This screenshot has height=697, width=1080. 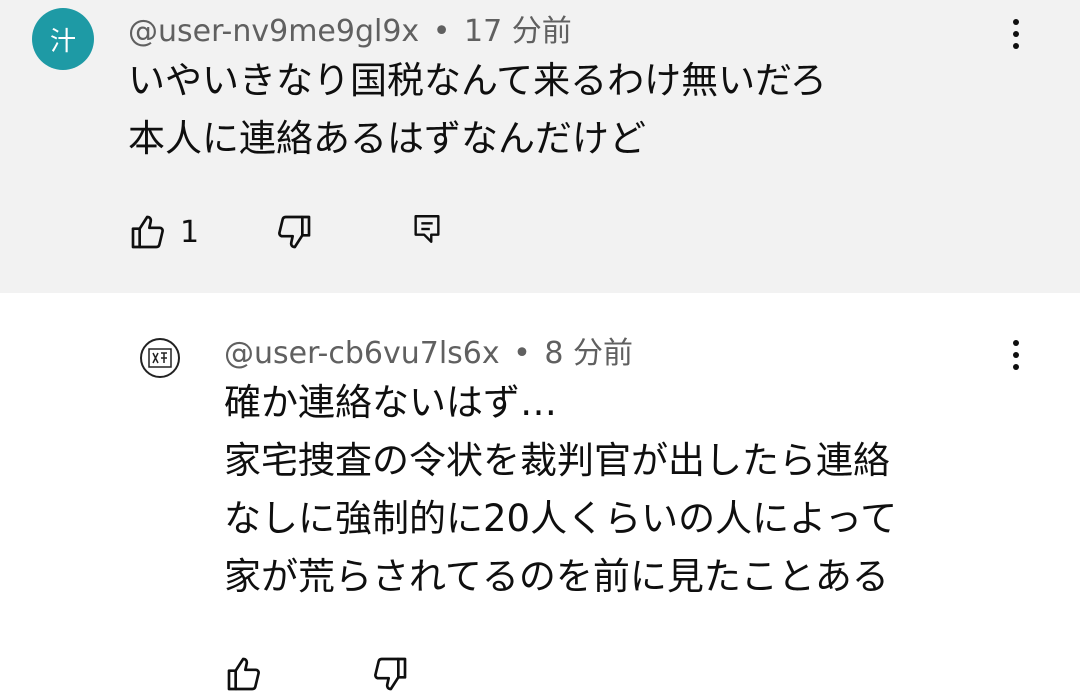 I want to click on avatar: 汁, so click(x=63, y=39).